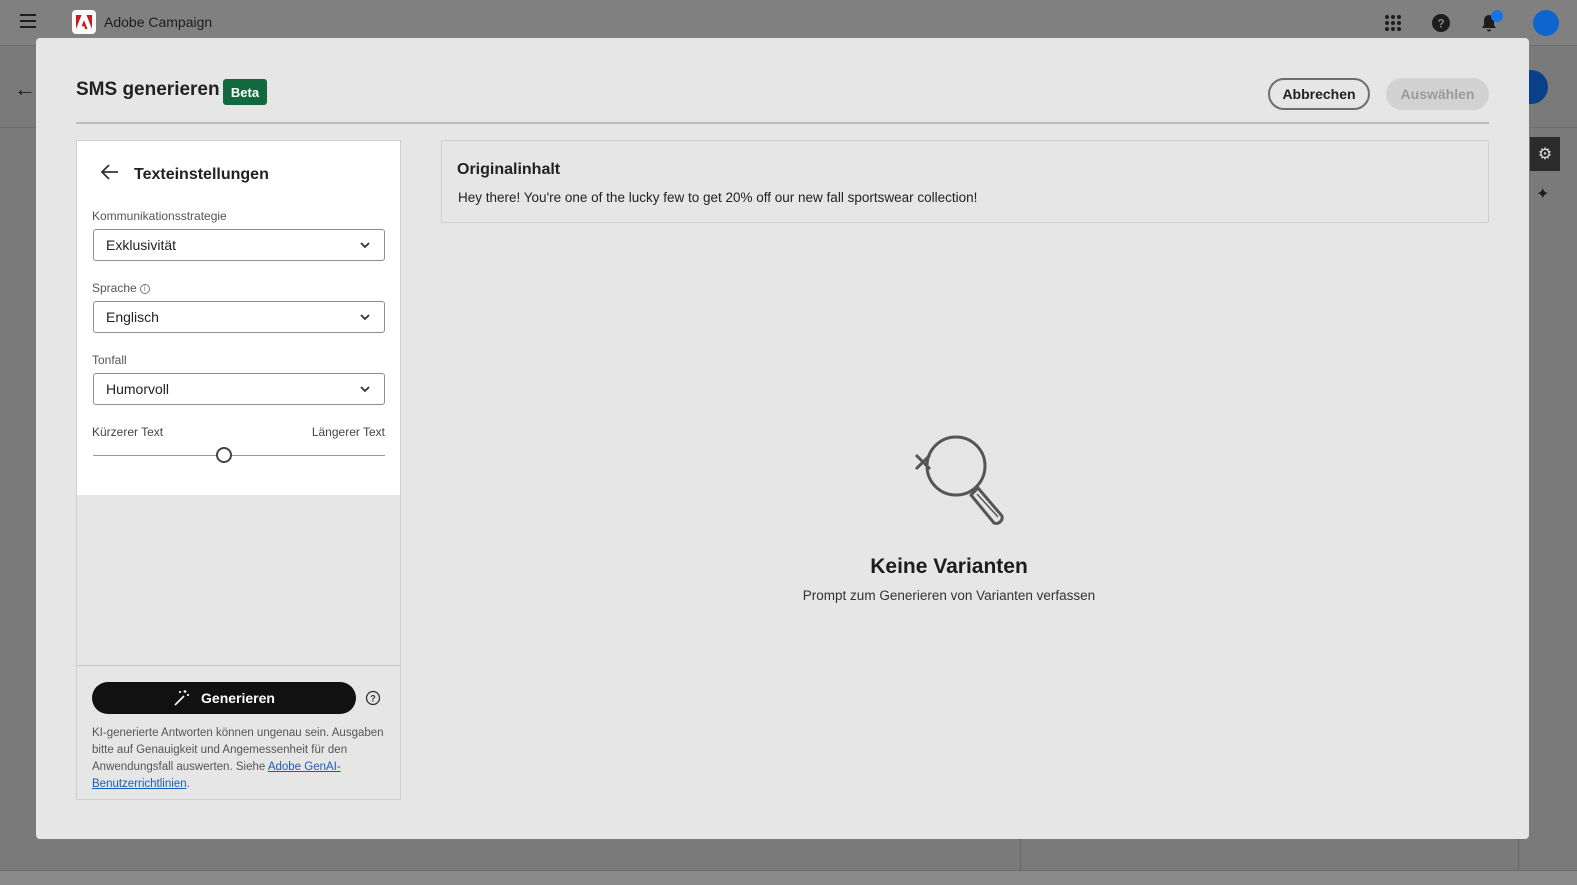 The image size is (1577, 885). I want to click on shorter-text-label: Kürzerer Text, so click(128, 432).